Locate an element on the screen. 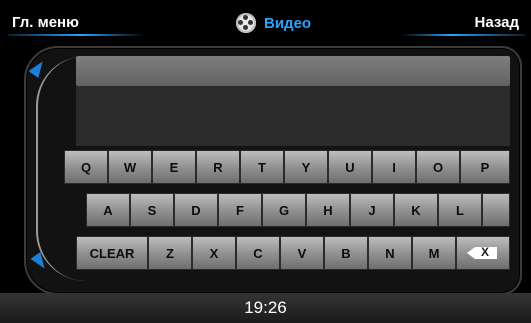 Image resolution: width=531 pixels, height=323 pixels. top-bar: Гл. меню Видео Назад is located at coordinates (265, 21).